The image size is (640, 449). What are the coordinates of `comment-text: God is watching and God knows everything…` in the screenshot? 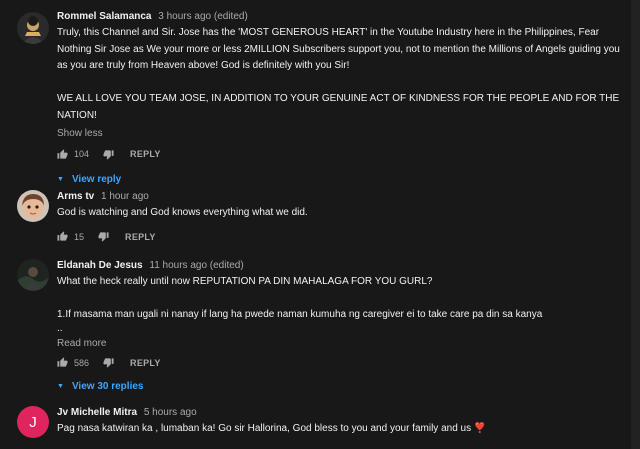 It's located at (182, 212).